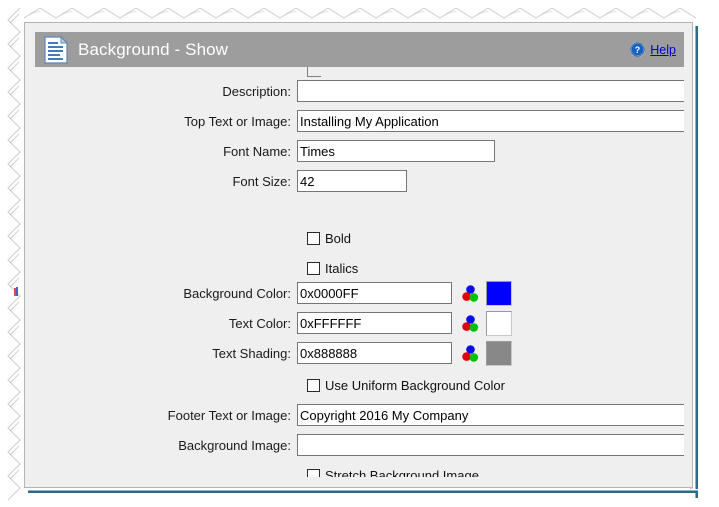 Image resolution: width=719 pixels, height=507 pixels. I want to click on checkbox-row-use-uniform-background-color: Use Uniform Background Color, so click(406, 385).